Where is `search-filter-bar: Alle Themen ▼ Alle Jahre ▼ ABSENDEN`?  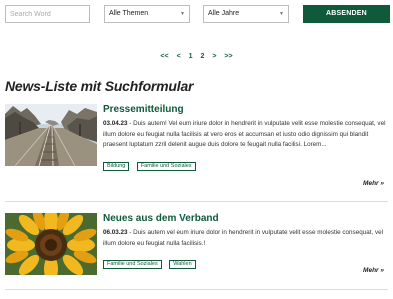 search-filter-bar: Alle Themen ▼ Alle Jahre ▼ ABSENDEN is located at coordinates (197, 14).